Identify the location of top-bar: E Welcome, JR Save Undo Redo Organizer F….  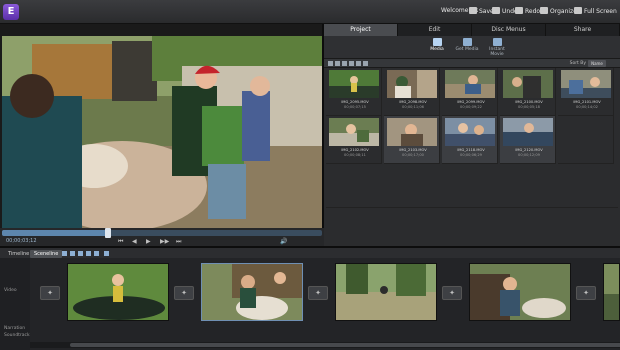
(310, 12).